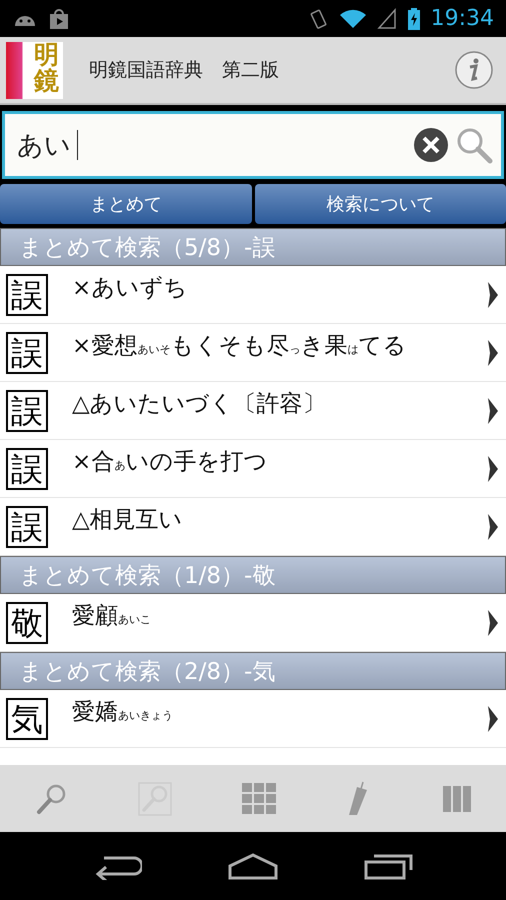  Describe the element at coordinates (253, 575) in the screenshot. I see `section-header: まとめて検索（1/8）-敬` at that location.